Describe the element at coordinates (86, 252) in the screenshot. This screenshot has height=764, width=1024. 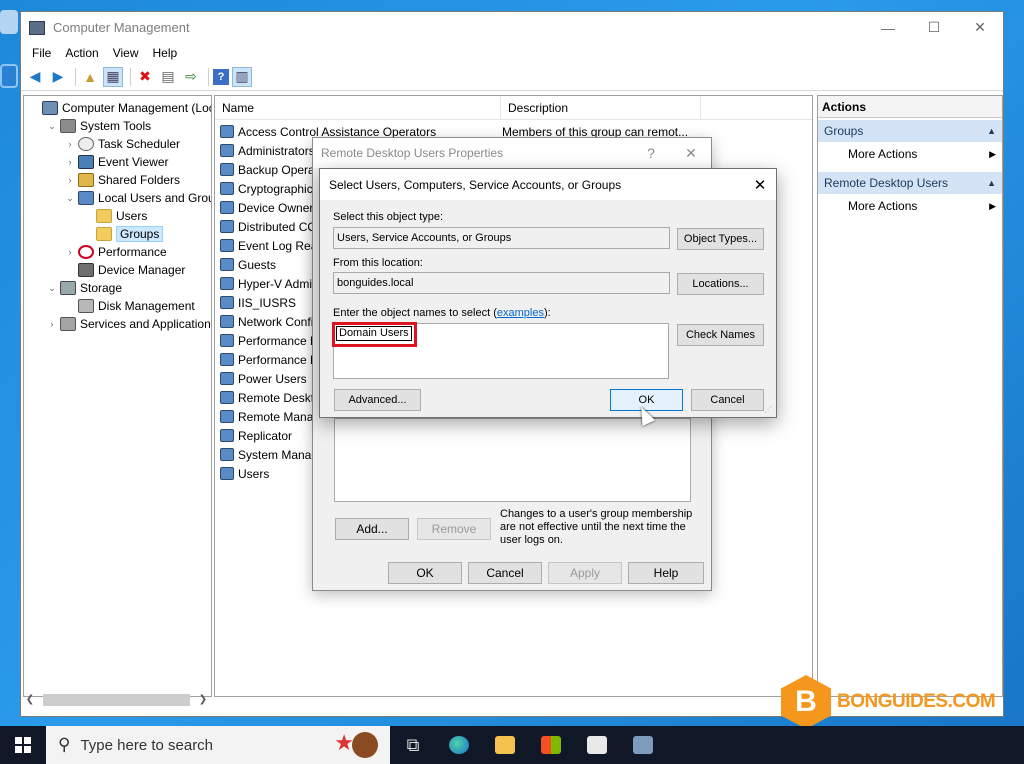
I see `perf-icon` at that location.